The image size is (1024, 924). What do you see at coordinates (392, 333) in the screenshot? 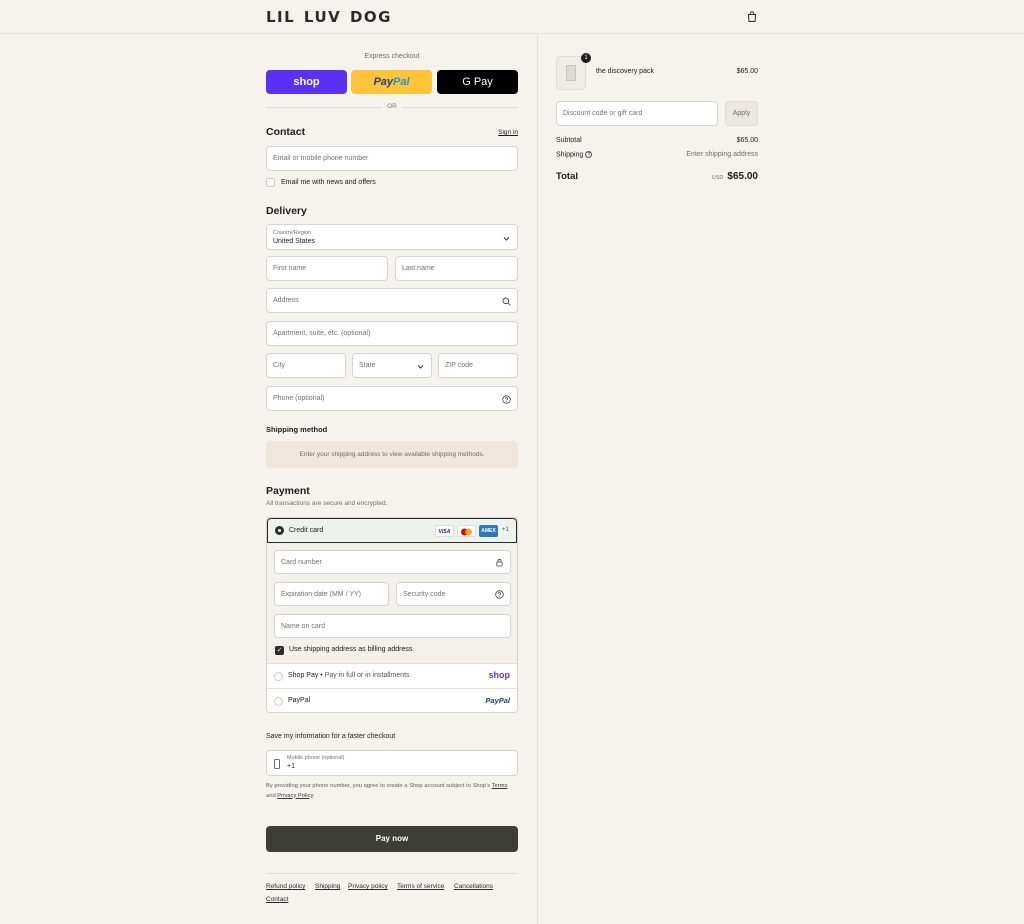
I see `apartment-field: Apartment, suite, etc. (optional)` at bounding box center [392, 333].